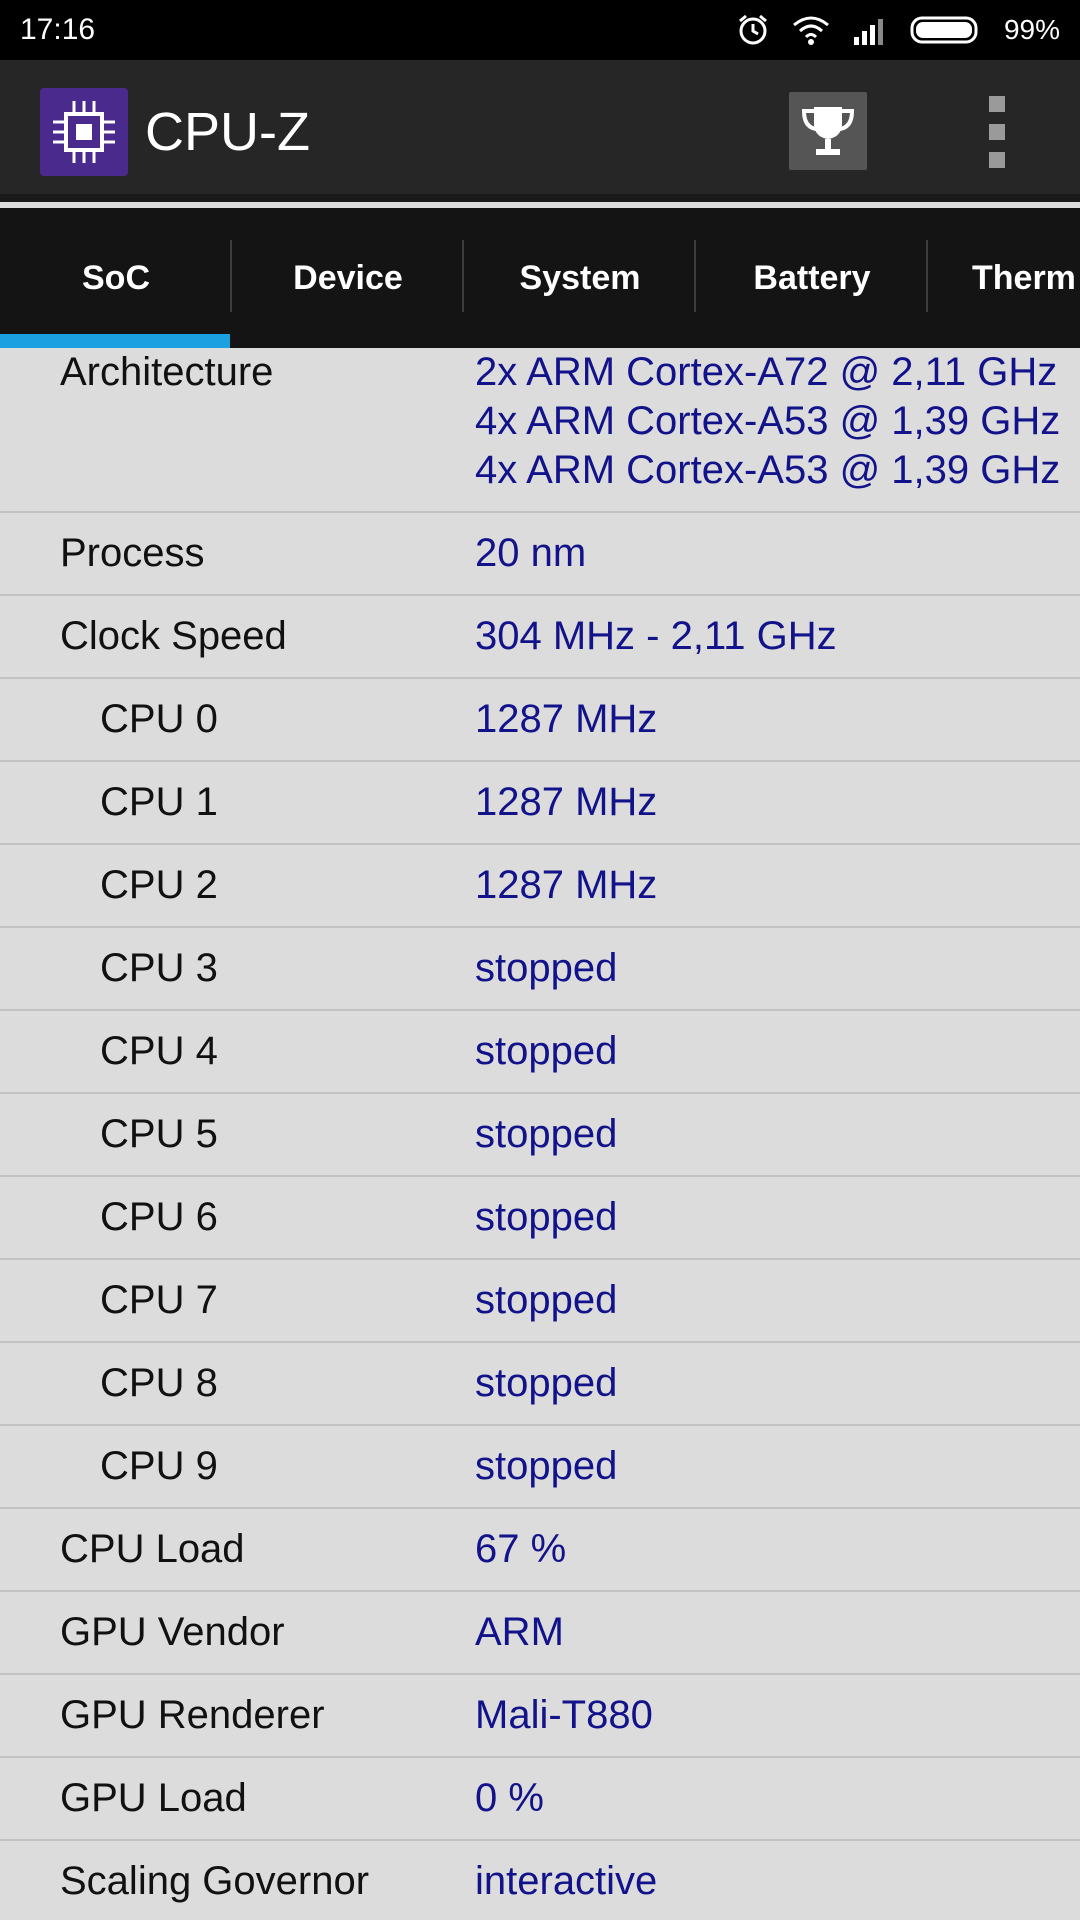  What do you see at coordinates (227, 132) in the screenshot?
I see `app-title: CPU-Z` at bounding box center [227, 132].